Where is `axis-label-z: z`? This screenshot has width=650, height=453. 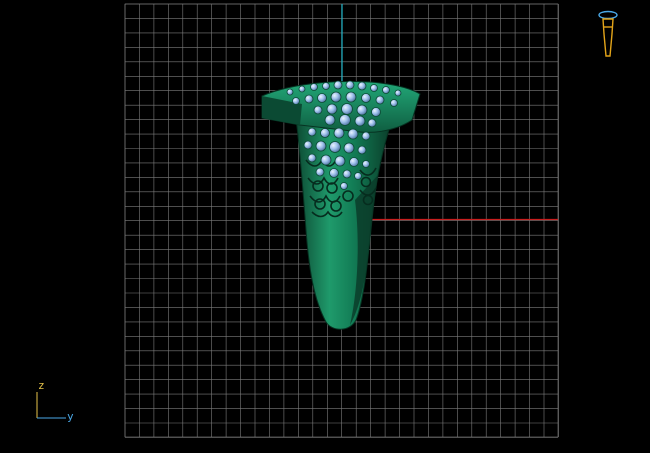 axis-label-z: z is located at coordinates (41, 385).